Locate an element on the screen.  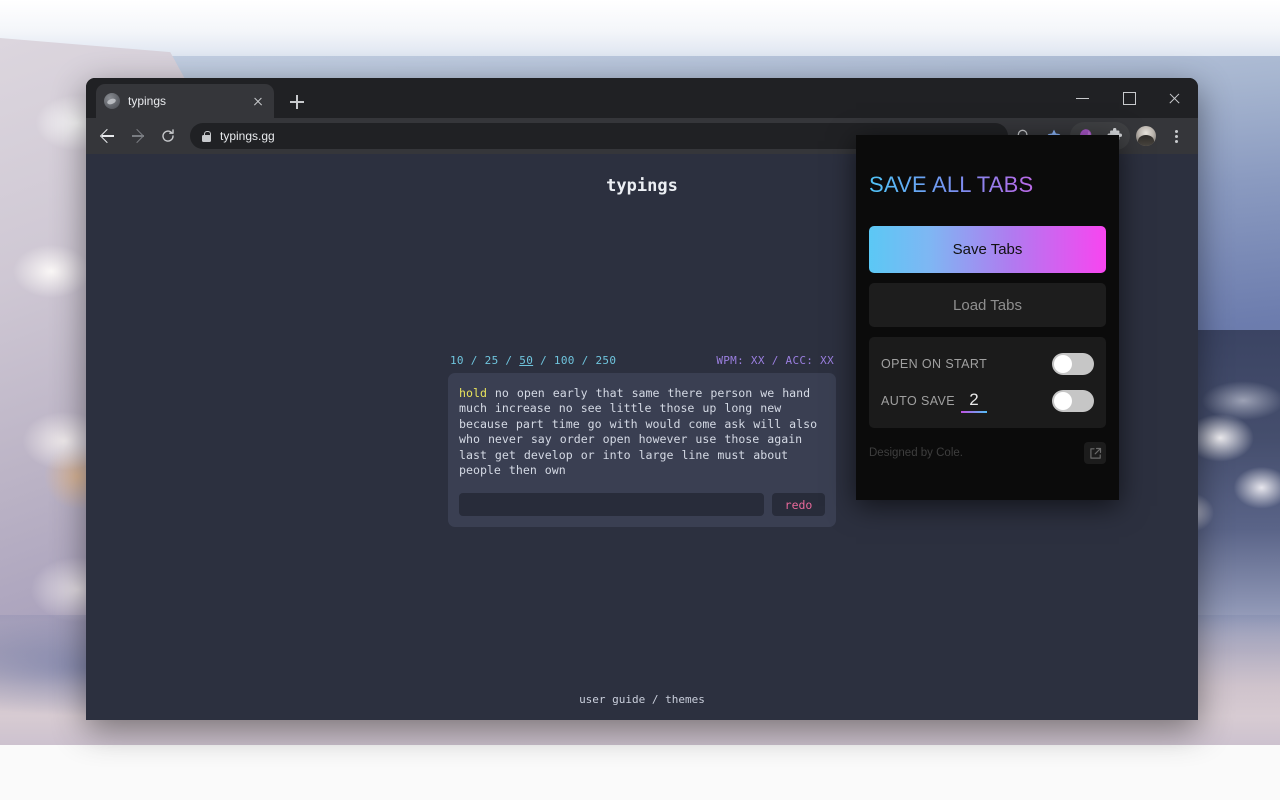
auto-save-toggle is located at coordinates (1073, 401).